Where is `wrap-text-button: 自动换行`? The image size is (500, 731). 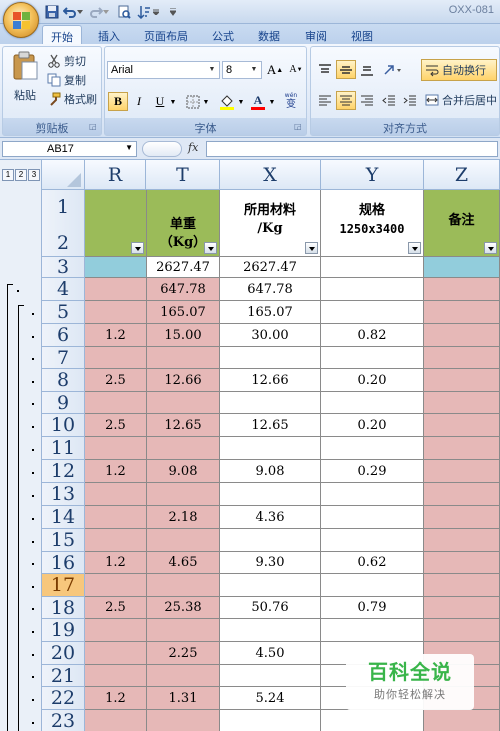 wrap-text-button: 自动换行 is located at coordinates (459, 70).